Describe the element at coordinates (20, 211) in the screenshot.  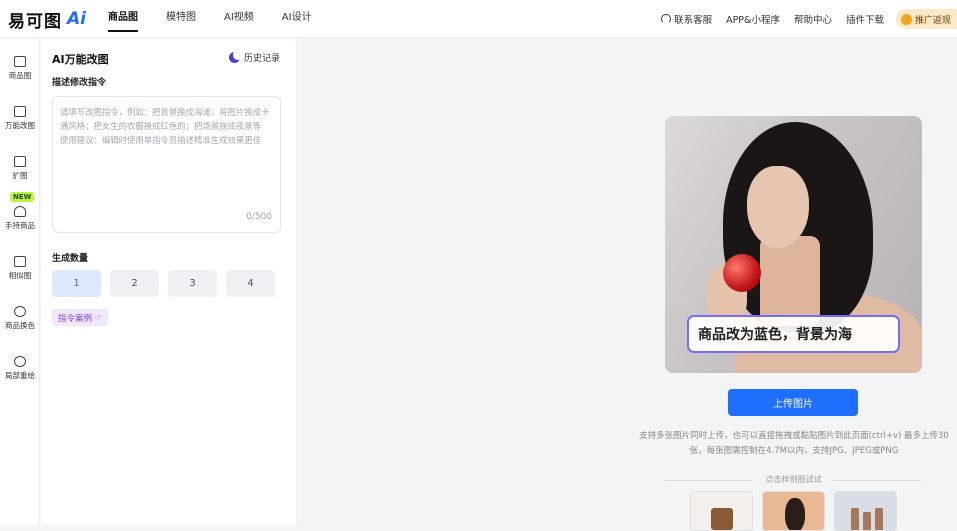
I see `hand-hold-icon` at that location.